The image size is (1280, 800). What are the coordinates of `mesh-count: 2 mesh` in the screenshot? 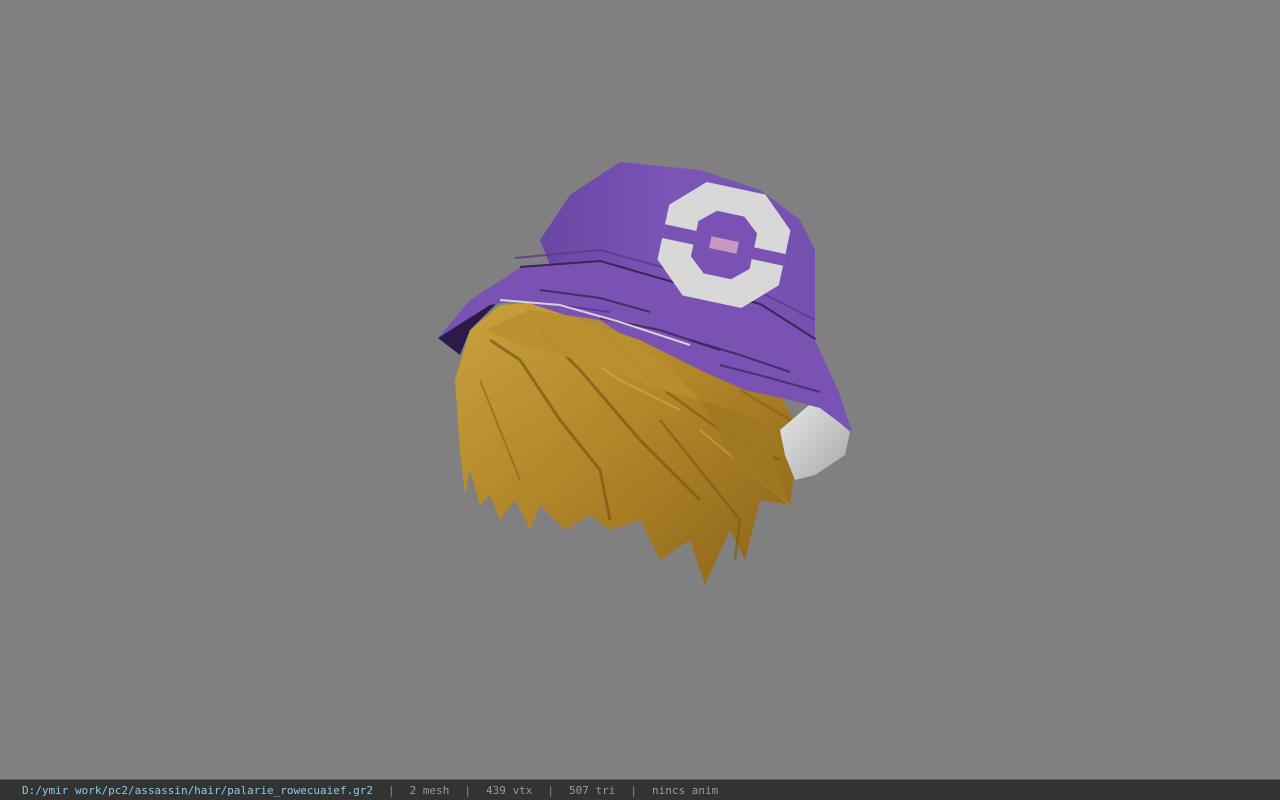 It's located at (429, 790).